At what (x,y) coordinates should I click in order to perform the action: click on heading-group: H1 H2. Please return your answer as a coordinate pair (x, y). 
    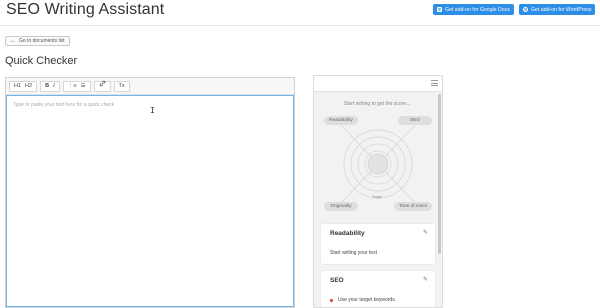
    Looking at the image, I should click on (23, 86).